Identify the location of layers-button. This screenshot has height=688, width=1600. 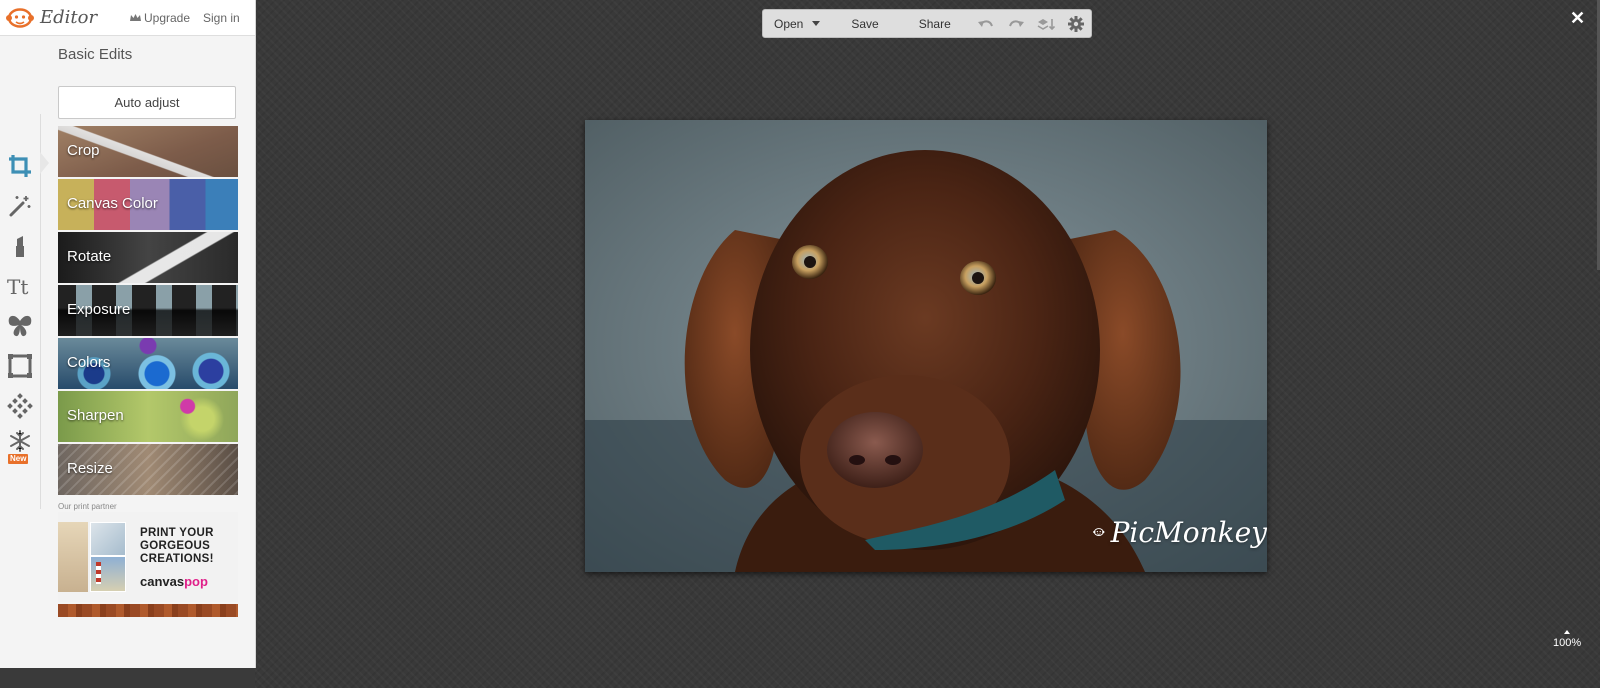
(1046, 24).